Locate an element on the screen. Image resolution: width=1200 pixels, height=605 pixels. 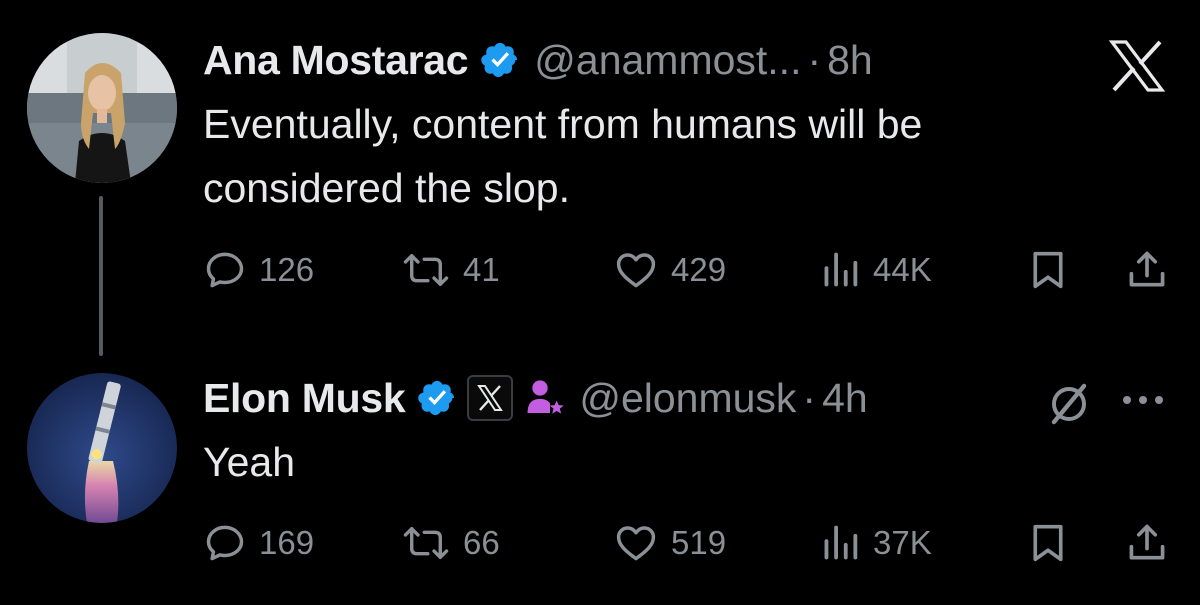
tweet-header: Ana Mostarac @anammost... · 8h is located at coordinates (701, 60).